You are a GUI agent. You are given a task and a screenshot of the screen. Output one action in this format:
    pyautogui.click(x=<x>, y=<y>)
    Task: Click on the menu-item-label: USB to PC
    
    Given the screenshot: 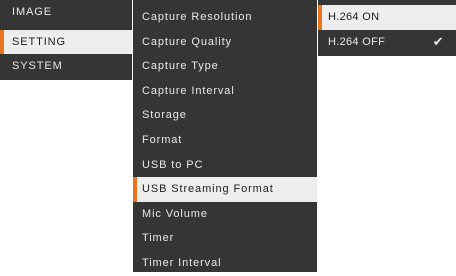 What is the action you would take?
    pyautogui.click(x=173, y=164)
    